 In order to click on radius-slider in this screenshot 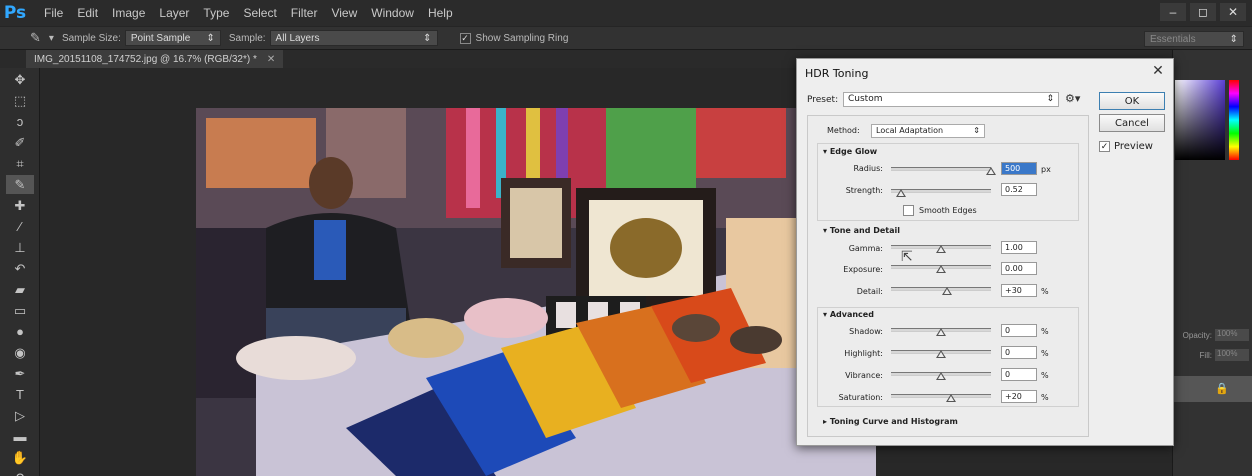, I will do `click(943, 171)`.